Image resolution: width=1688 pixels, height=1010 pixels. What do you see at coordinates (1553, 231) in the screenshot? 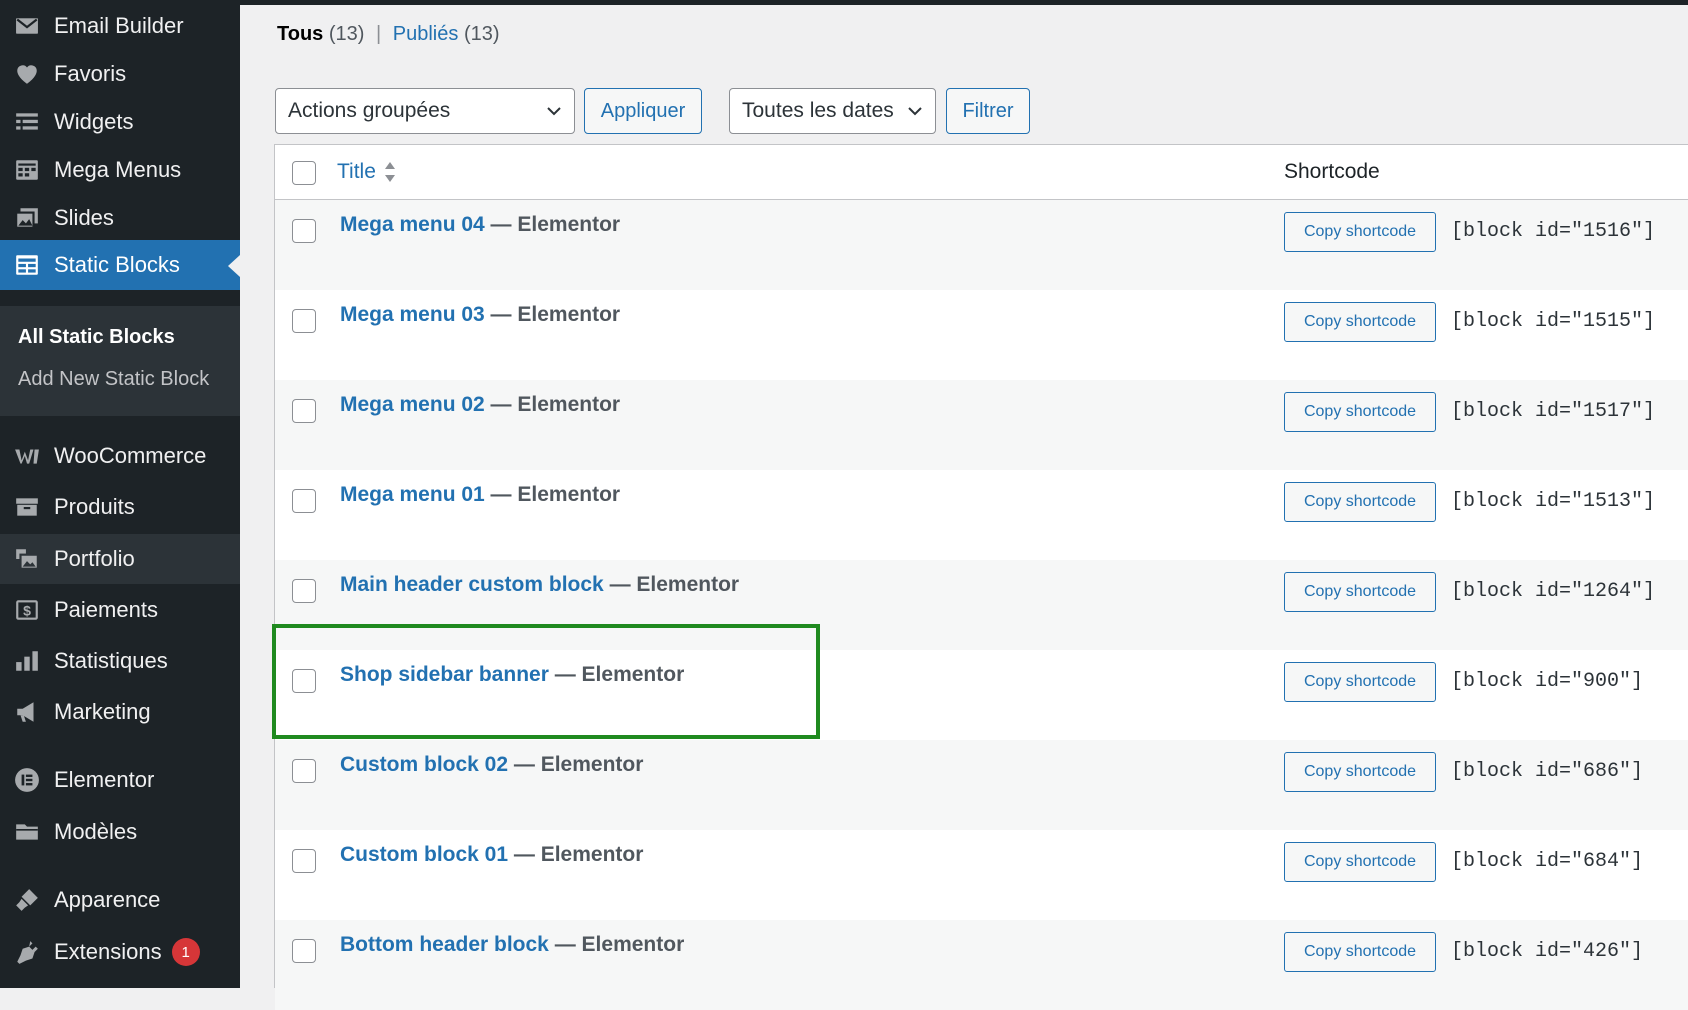
I see `shortcode-value: [block id="1516"]` at bounding box center [1553, 231].